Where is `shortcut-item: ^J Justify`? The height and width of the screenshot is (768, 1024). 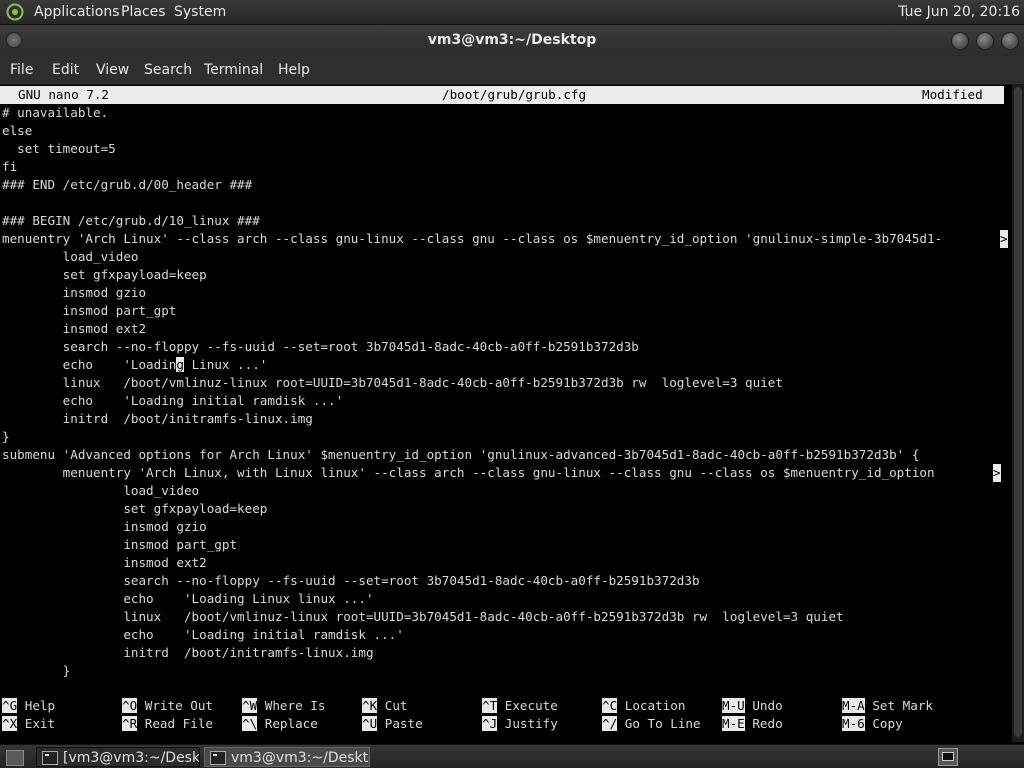 shortcut-item: ^J Justify is located at coordinates (520, 724).